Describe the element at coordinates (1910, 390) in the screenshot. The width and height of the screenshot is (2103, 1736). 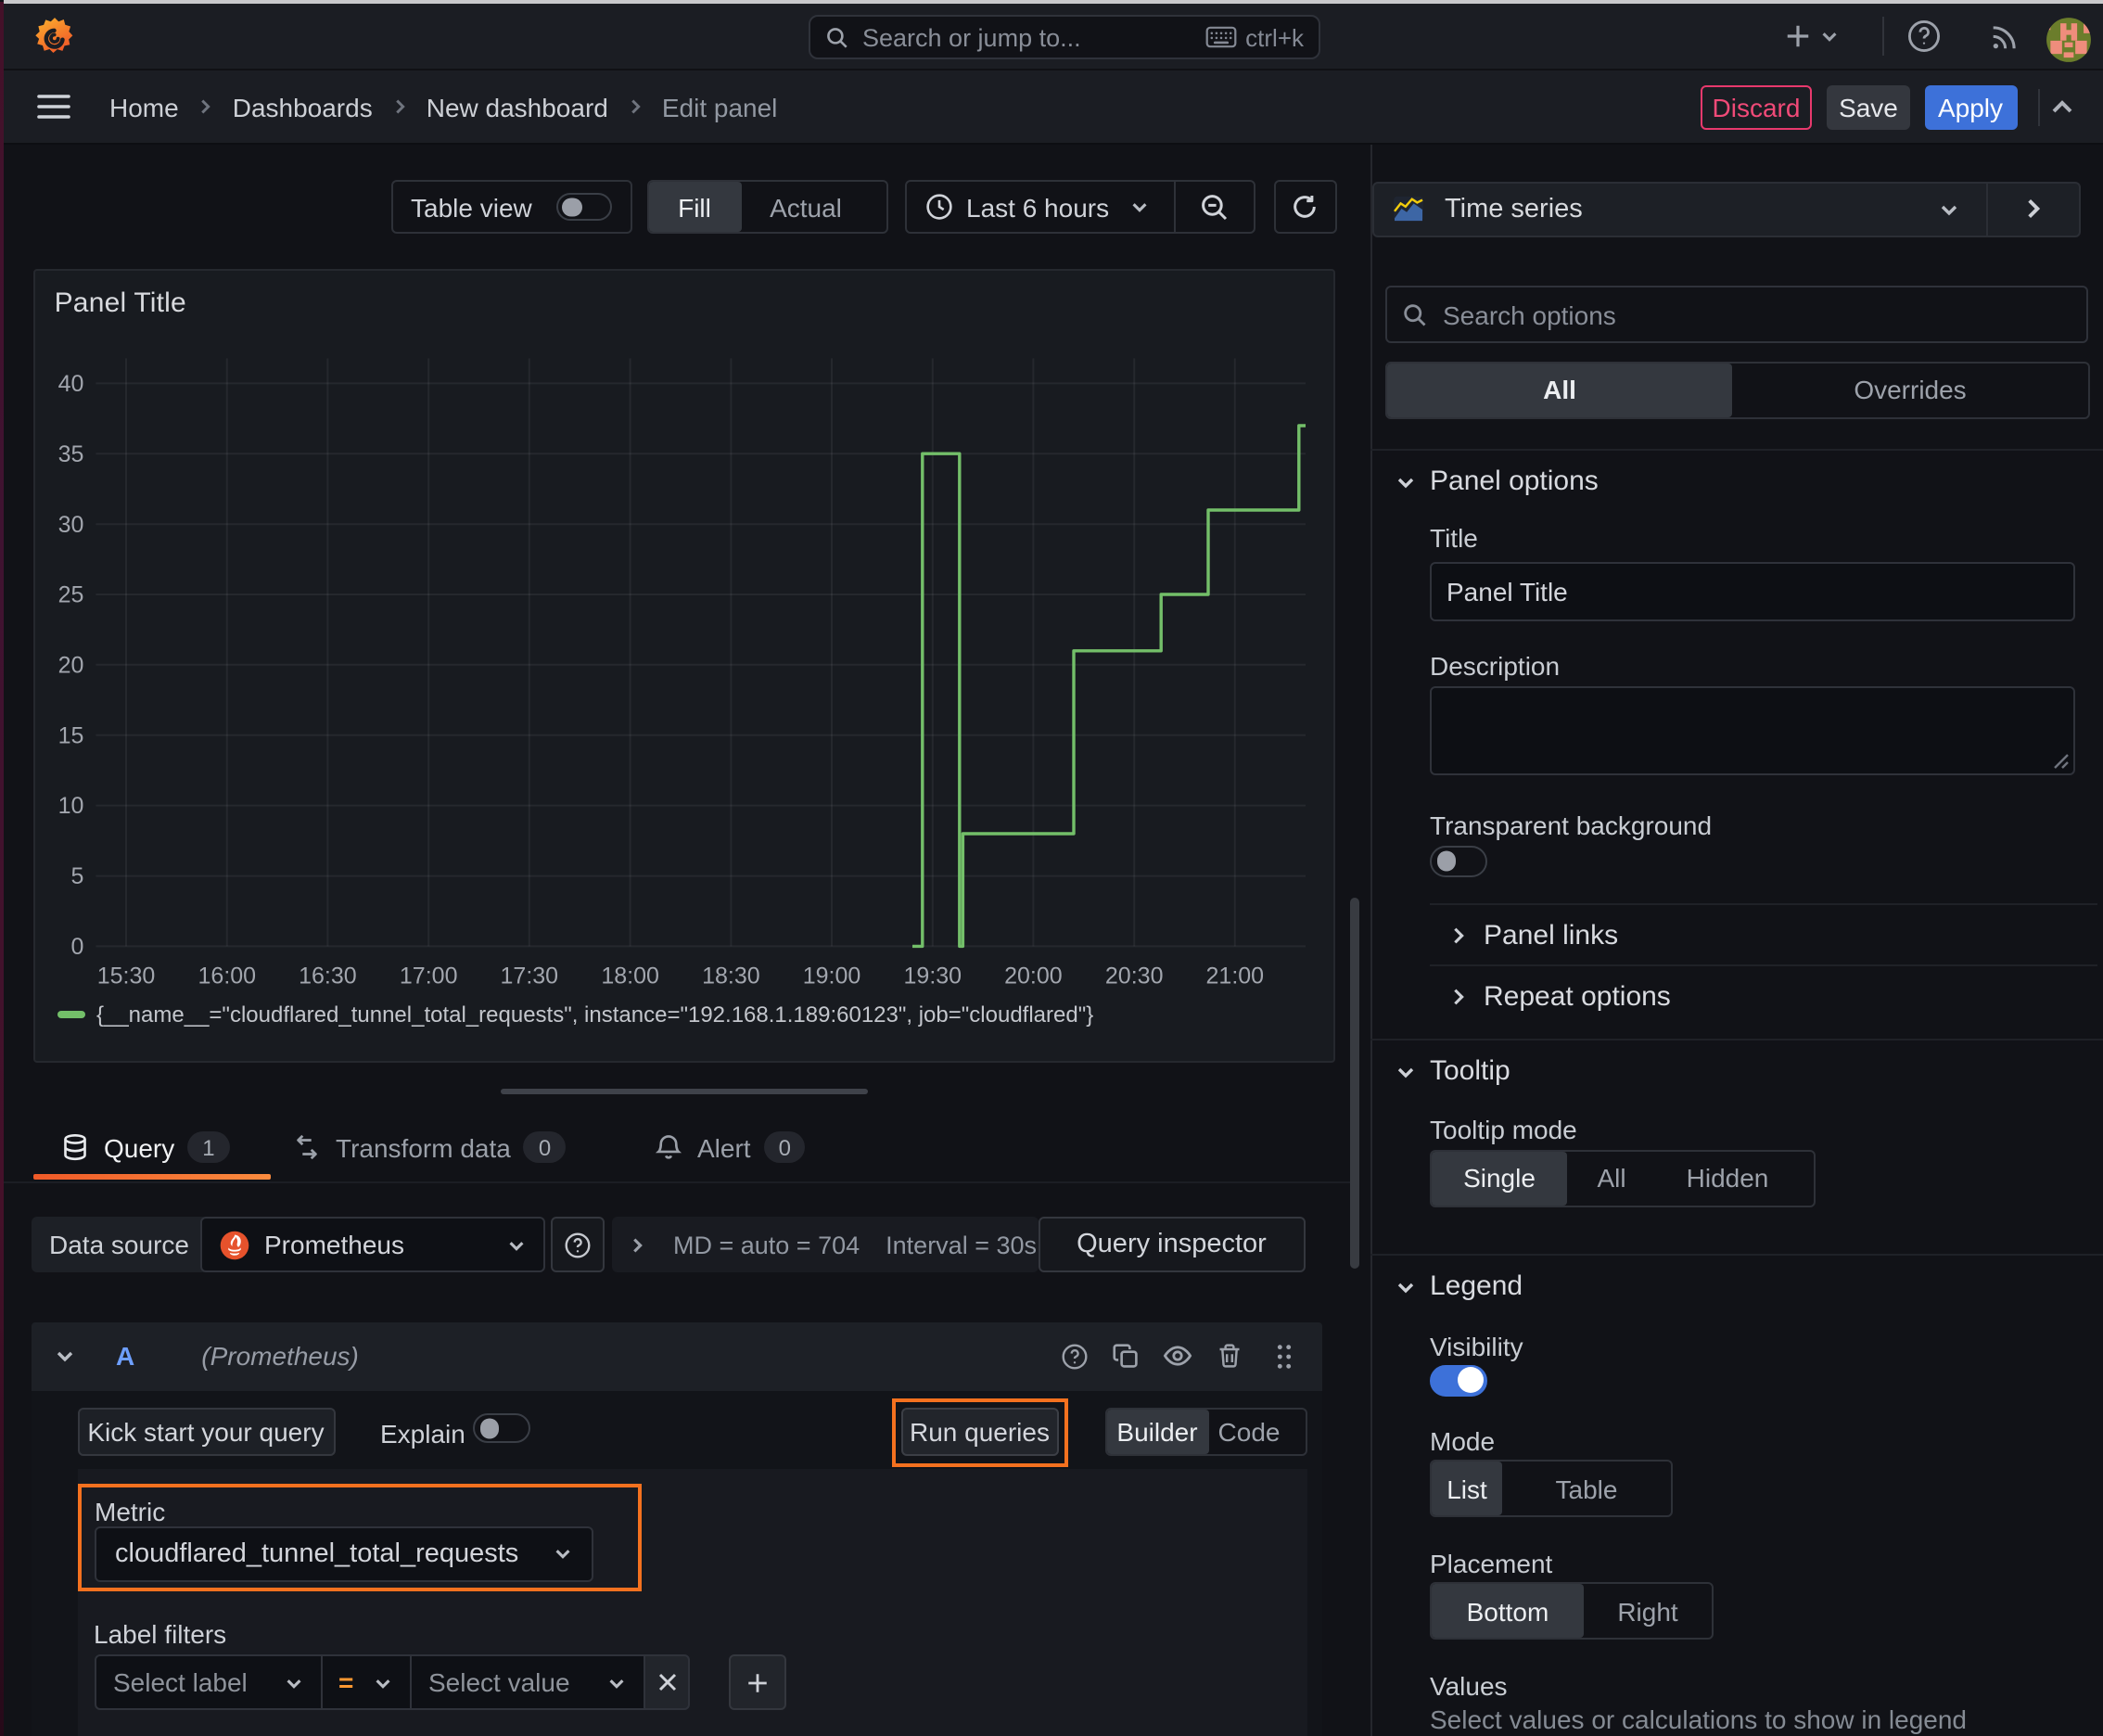
I see `options-filter-overrides: Overrides` at that location.